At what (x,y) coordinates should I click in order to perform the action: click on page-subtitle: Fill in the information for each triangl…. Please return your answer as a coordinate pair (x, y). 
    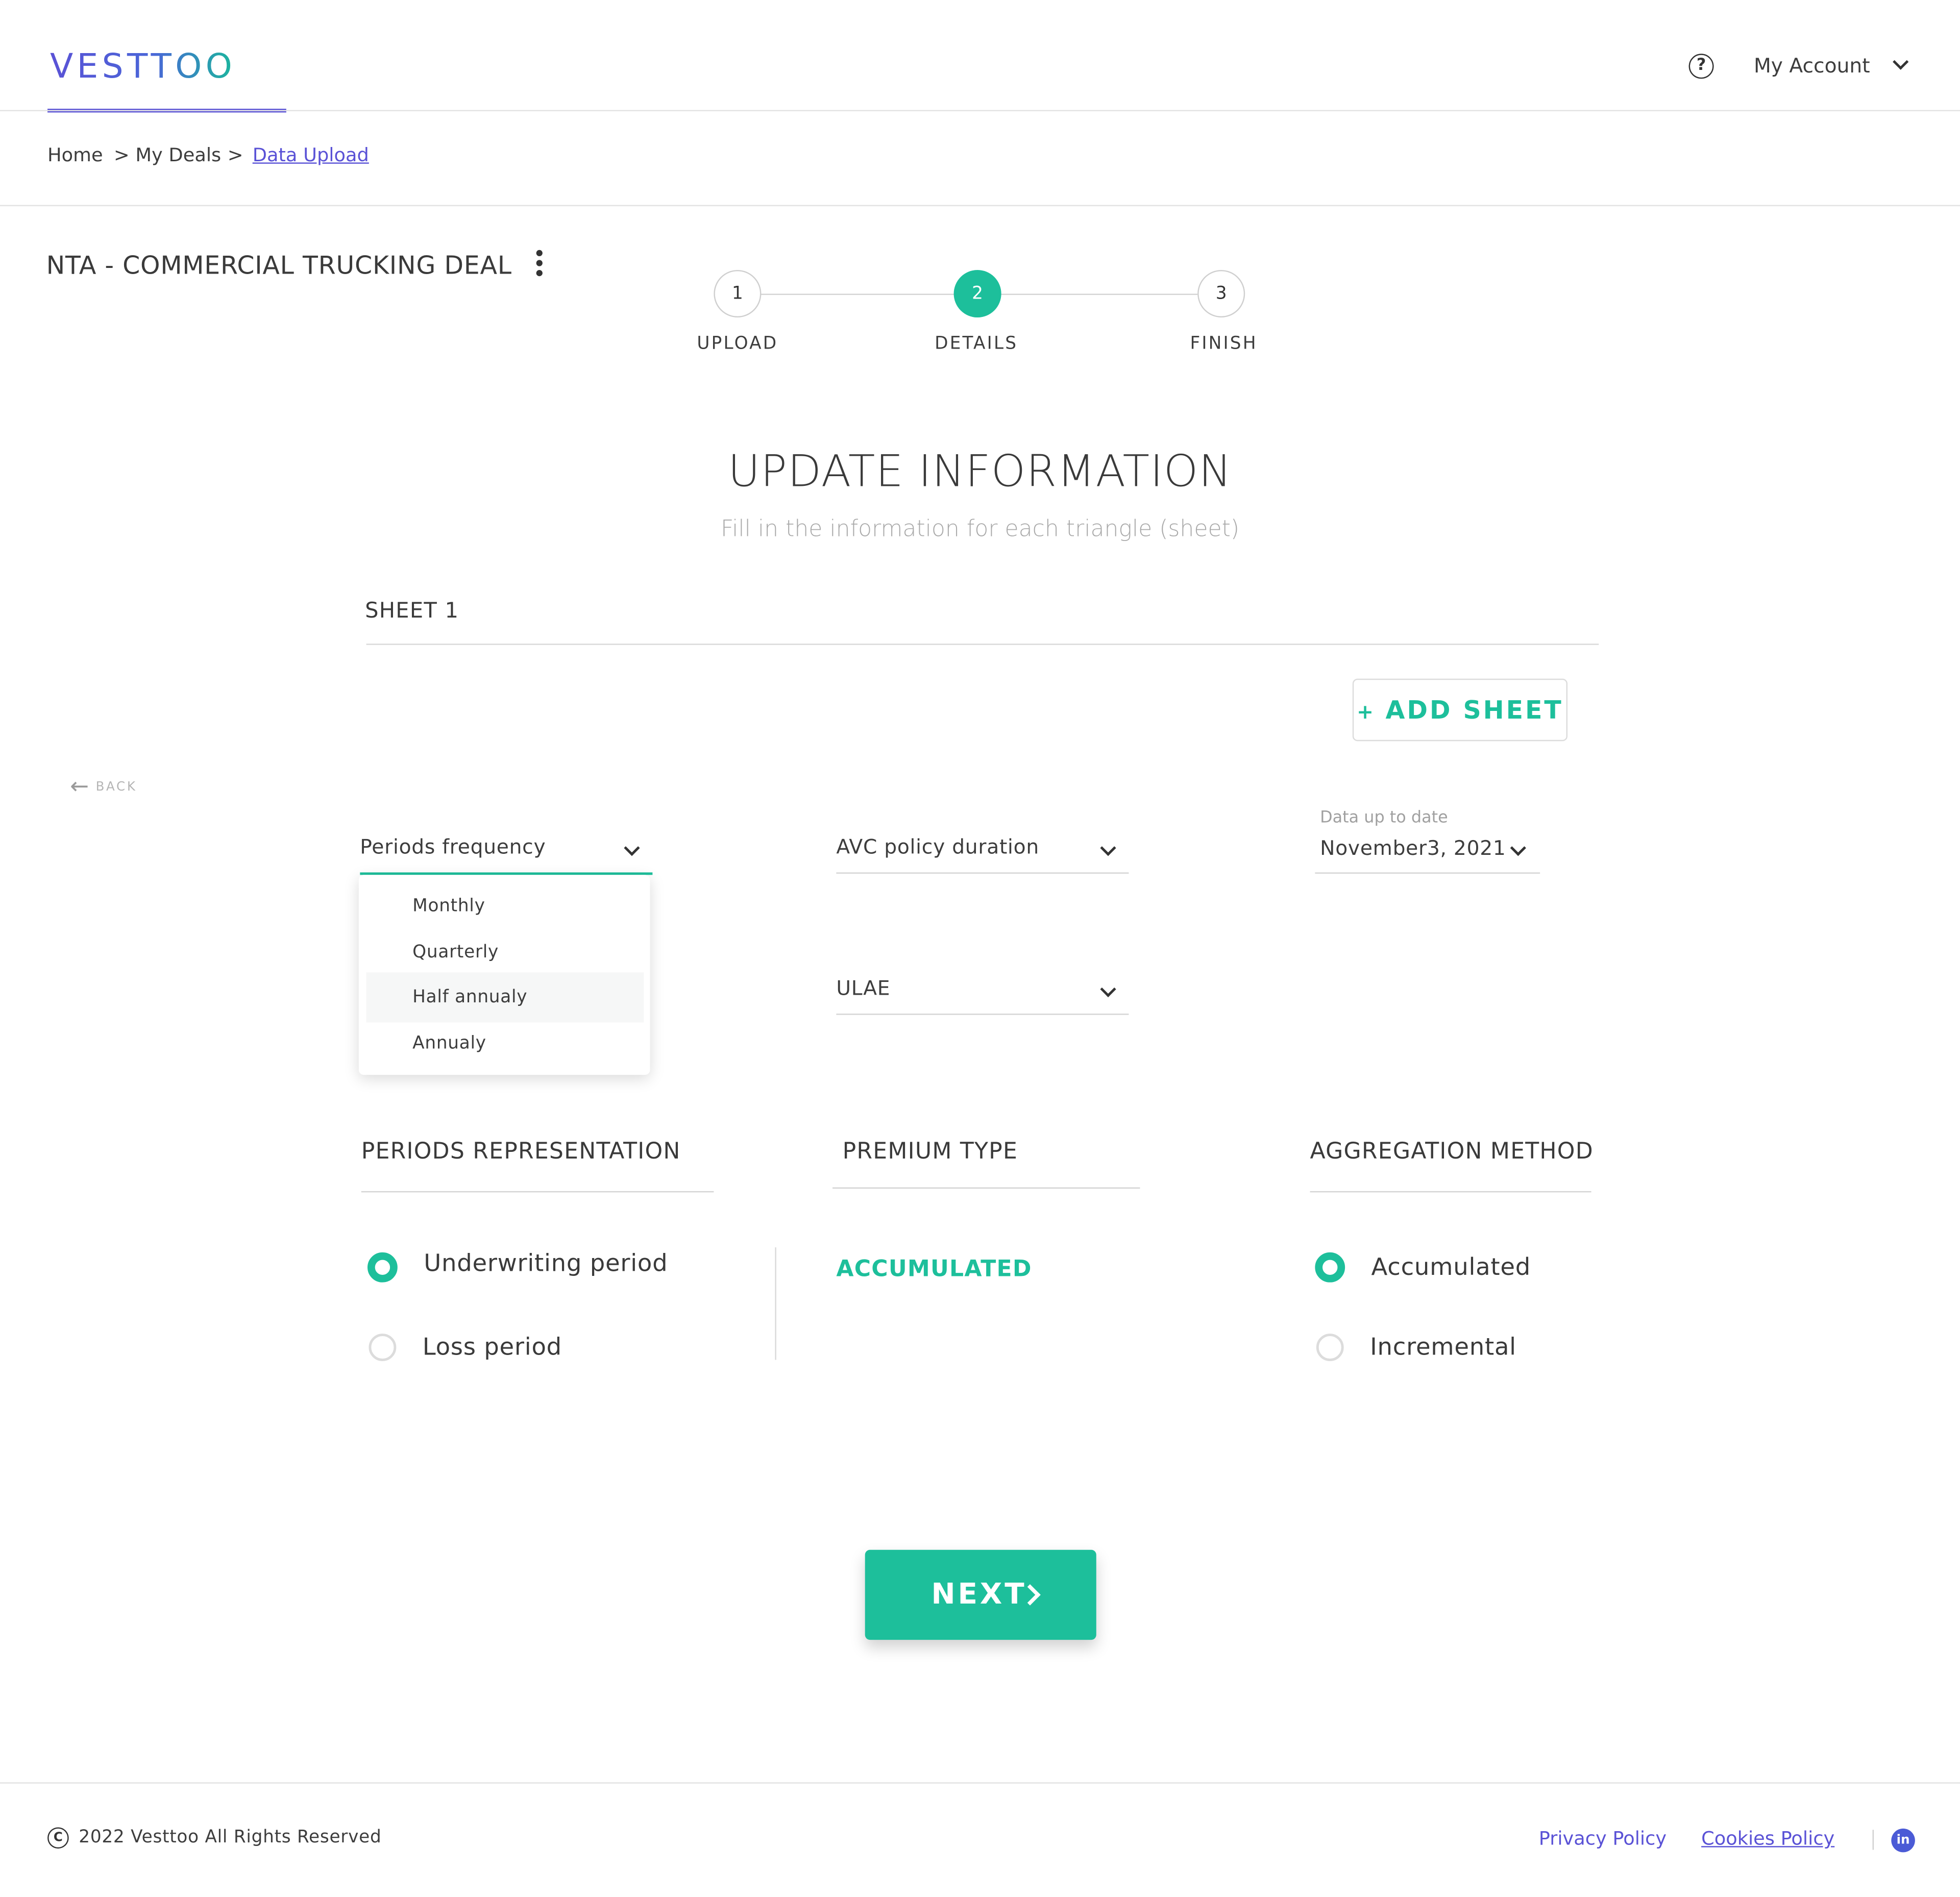
    Looking at the image, I should click on (980, 529).